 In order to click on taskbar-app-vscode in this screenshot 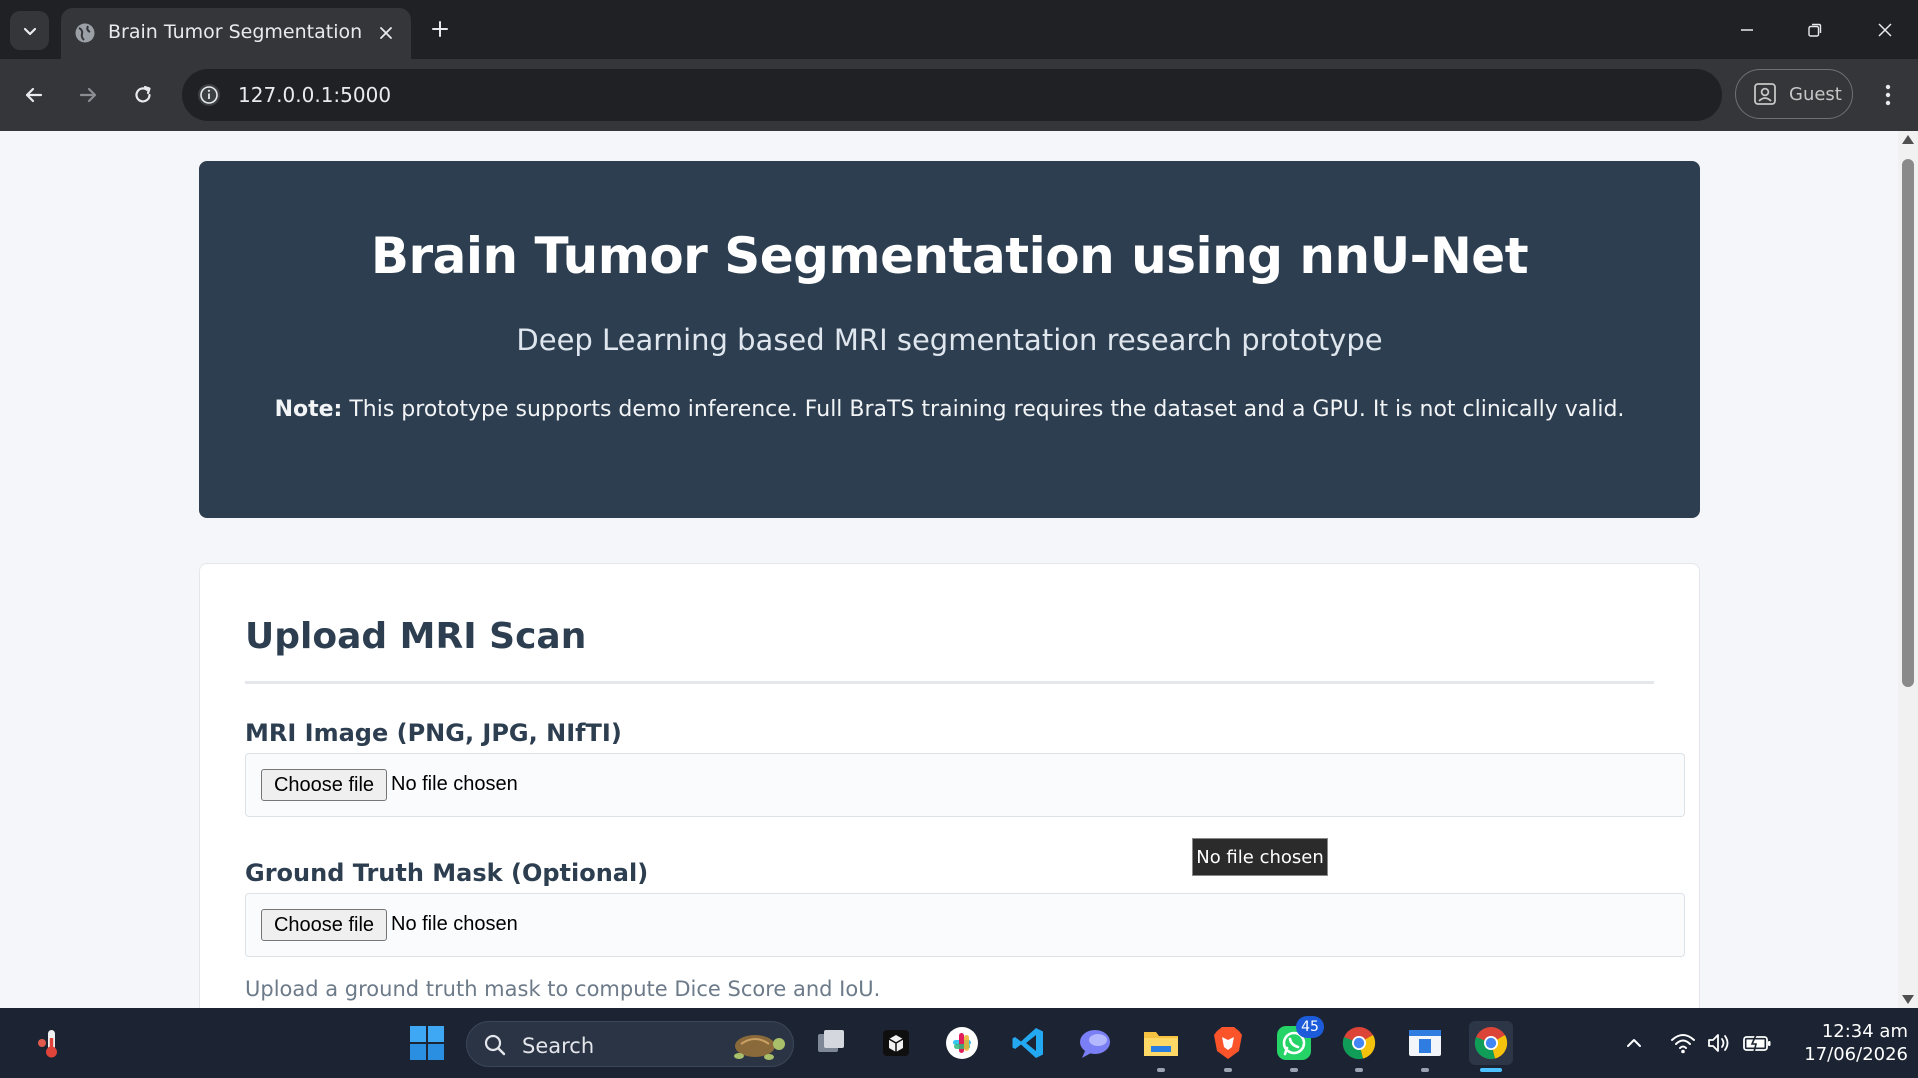, I will do `click(1028, 1043)`.